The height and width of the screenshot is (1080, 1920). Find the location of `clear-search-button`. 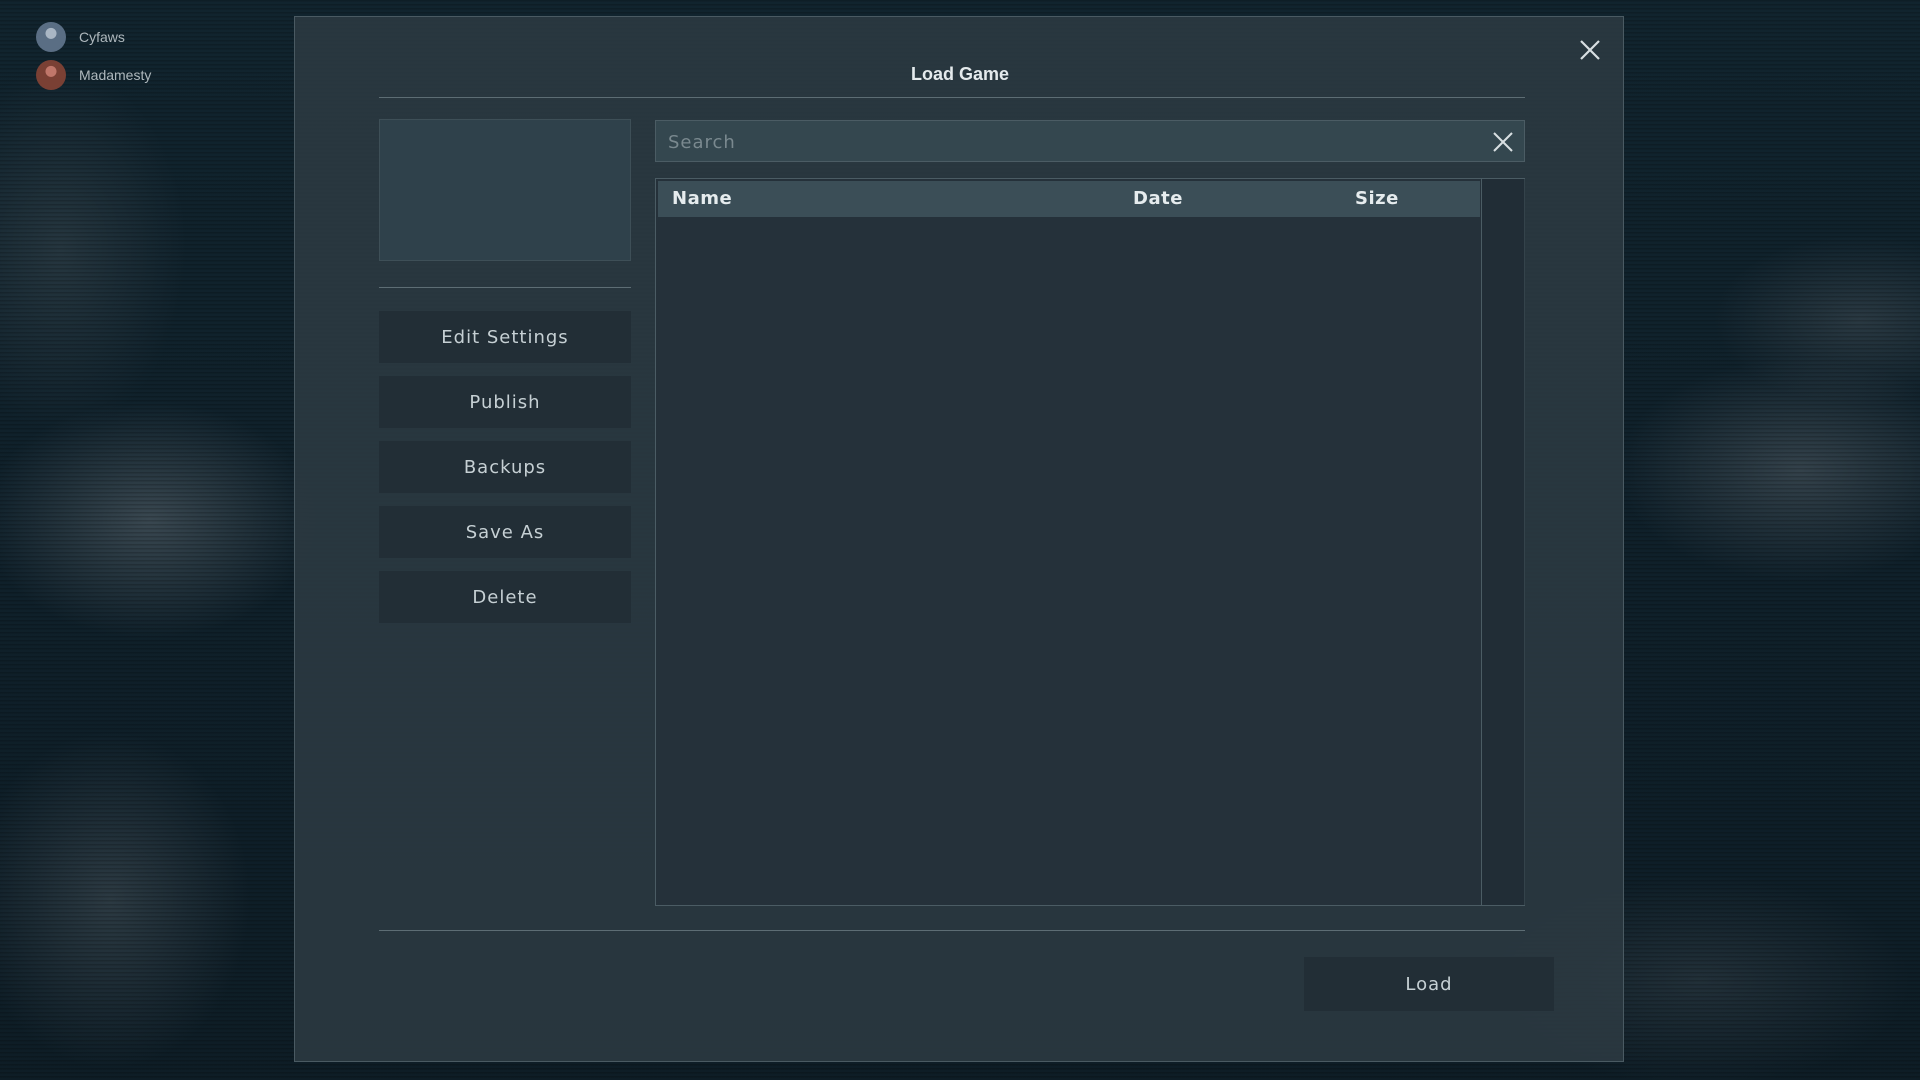

clear-search-button is located at coordinates (1503, 142).